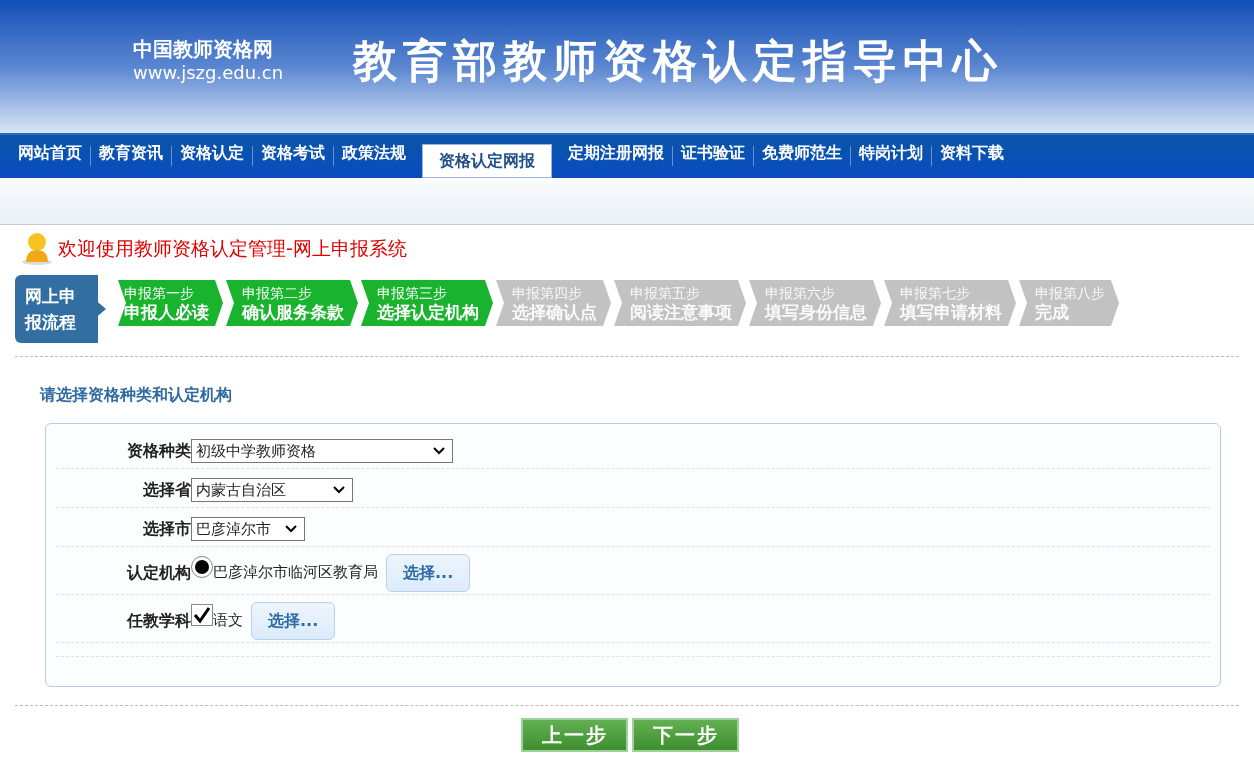 This screenshot has width=1254, height=757. Describe the element at coordinates (891, 157) in the screenshot. I see `nav-tab: 特岗计划` at that location.